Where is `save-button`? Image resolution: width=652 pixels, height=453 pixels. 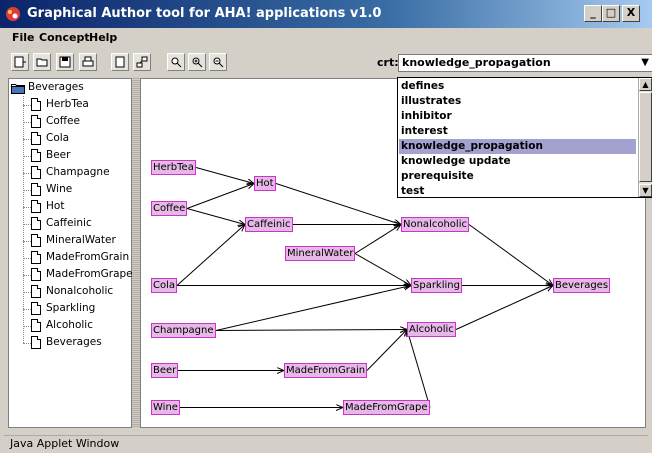 save-button is located at coordinates (65, 62).